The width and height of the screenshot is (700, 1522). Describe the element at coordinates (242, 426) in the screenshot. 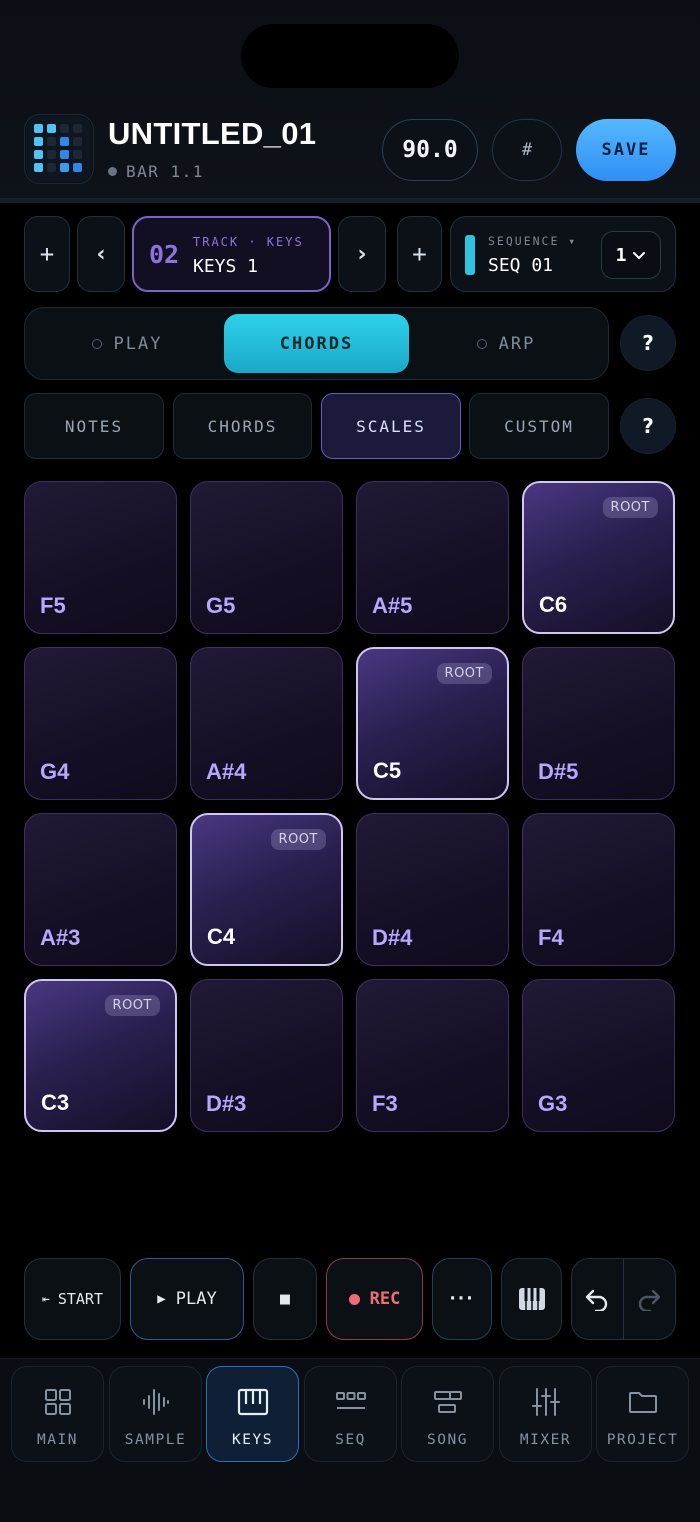

I see `tab-chords: CHORDS` at that location.